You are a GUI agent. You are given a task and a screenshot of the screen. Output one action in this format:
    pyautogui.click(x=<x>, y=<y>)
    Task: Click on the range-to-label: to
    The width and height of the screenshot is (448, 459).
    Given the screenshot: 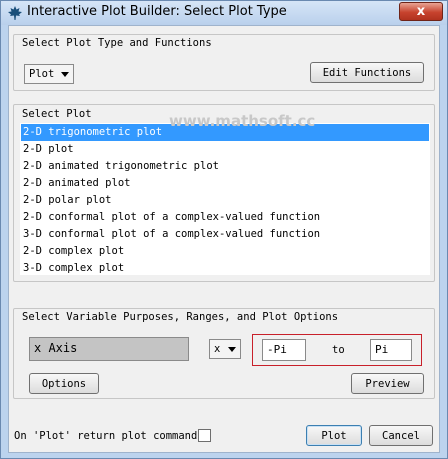 What is the action you would take?
    pyautogui.click(x=338, y=350)
    